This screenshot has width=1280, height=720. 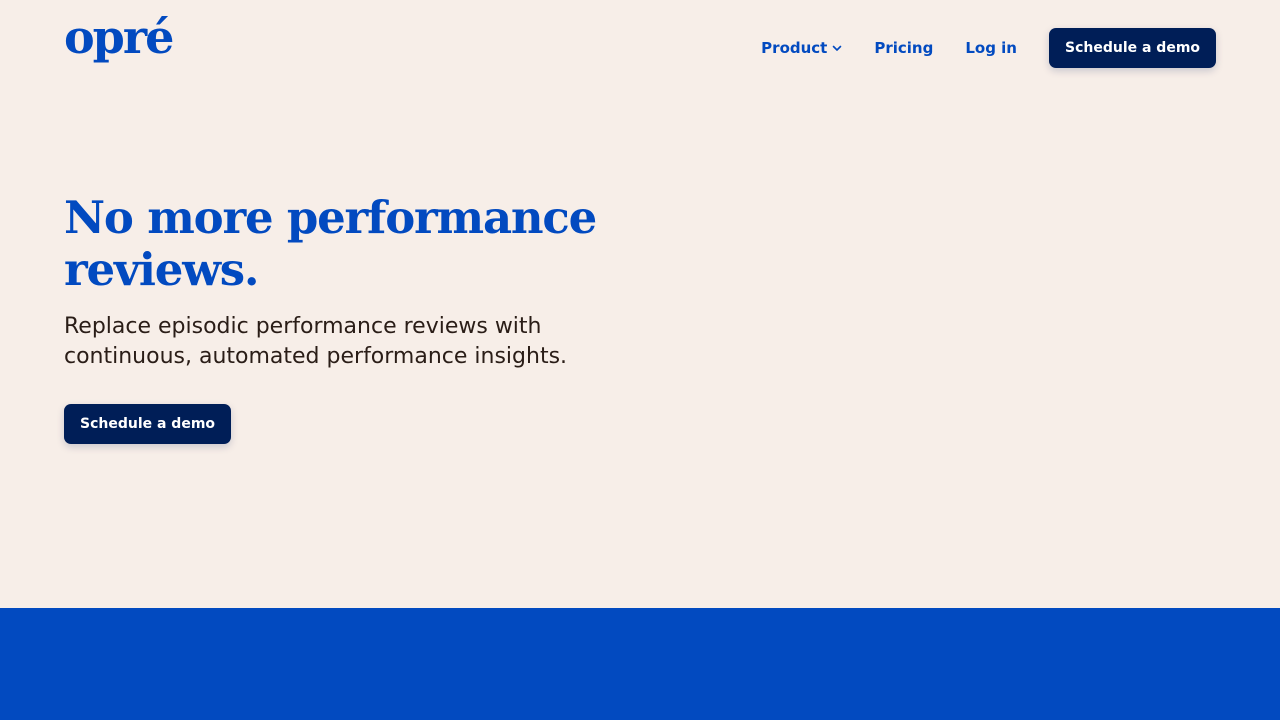 I want to click on main-nav: Product Pricing Log in Schedule a demo, so click(x=988, y=48).